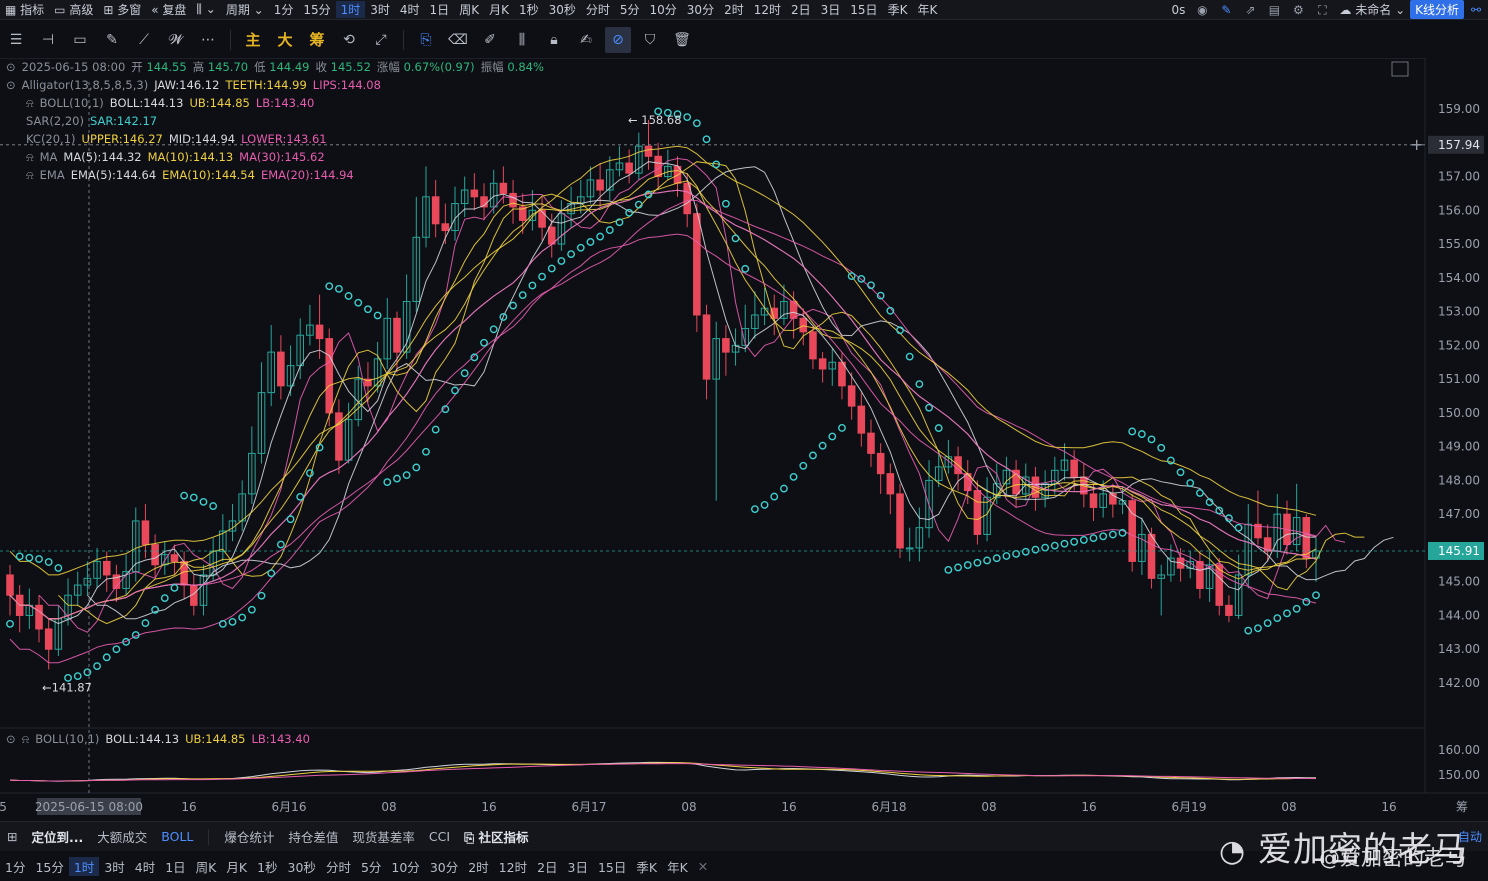  I want to click on period-top-1: 15分, so click(316, 9).